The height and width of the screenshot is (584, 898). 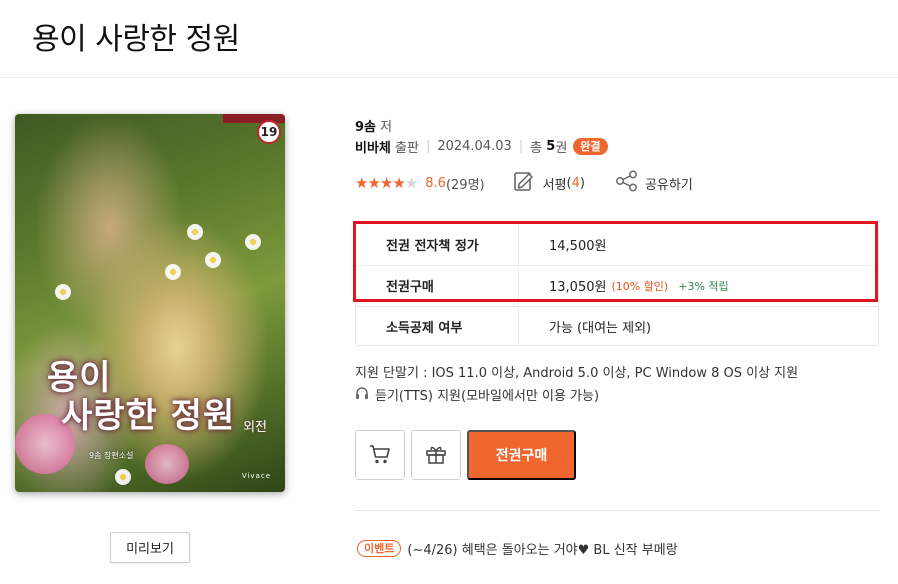 I want to click on price-label: 전권 전자책 정가, so click(x=437, y=244).